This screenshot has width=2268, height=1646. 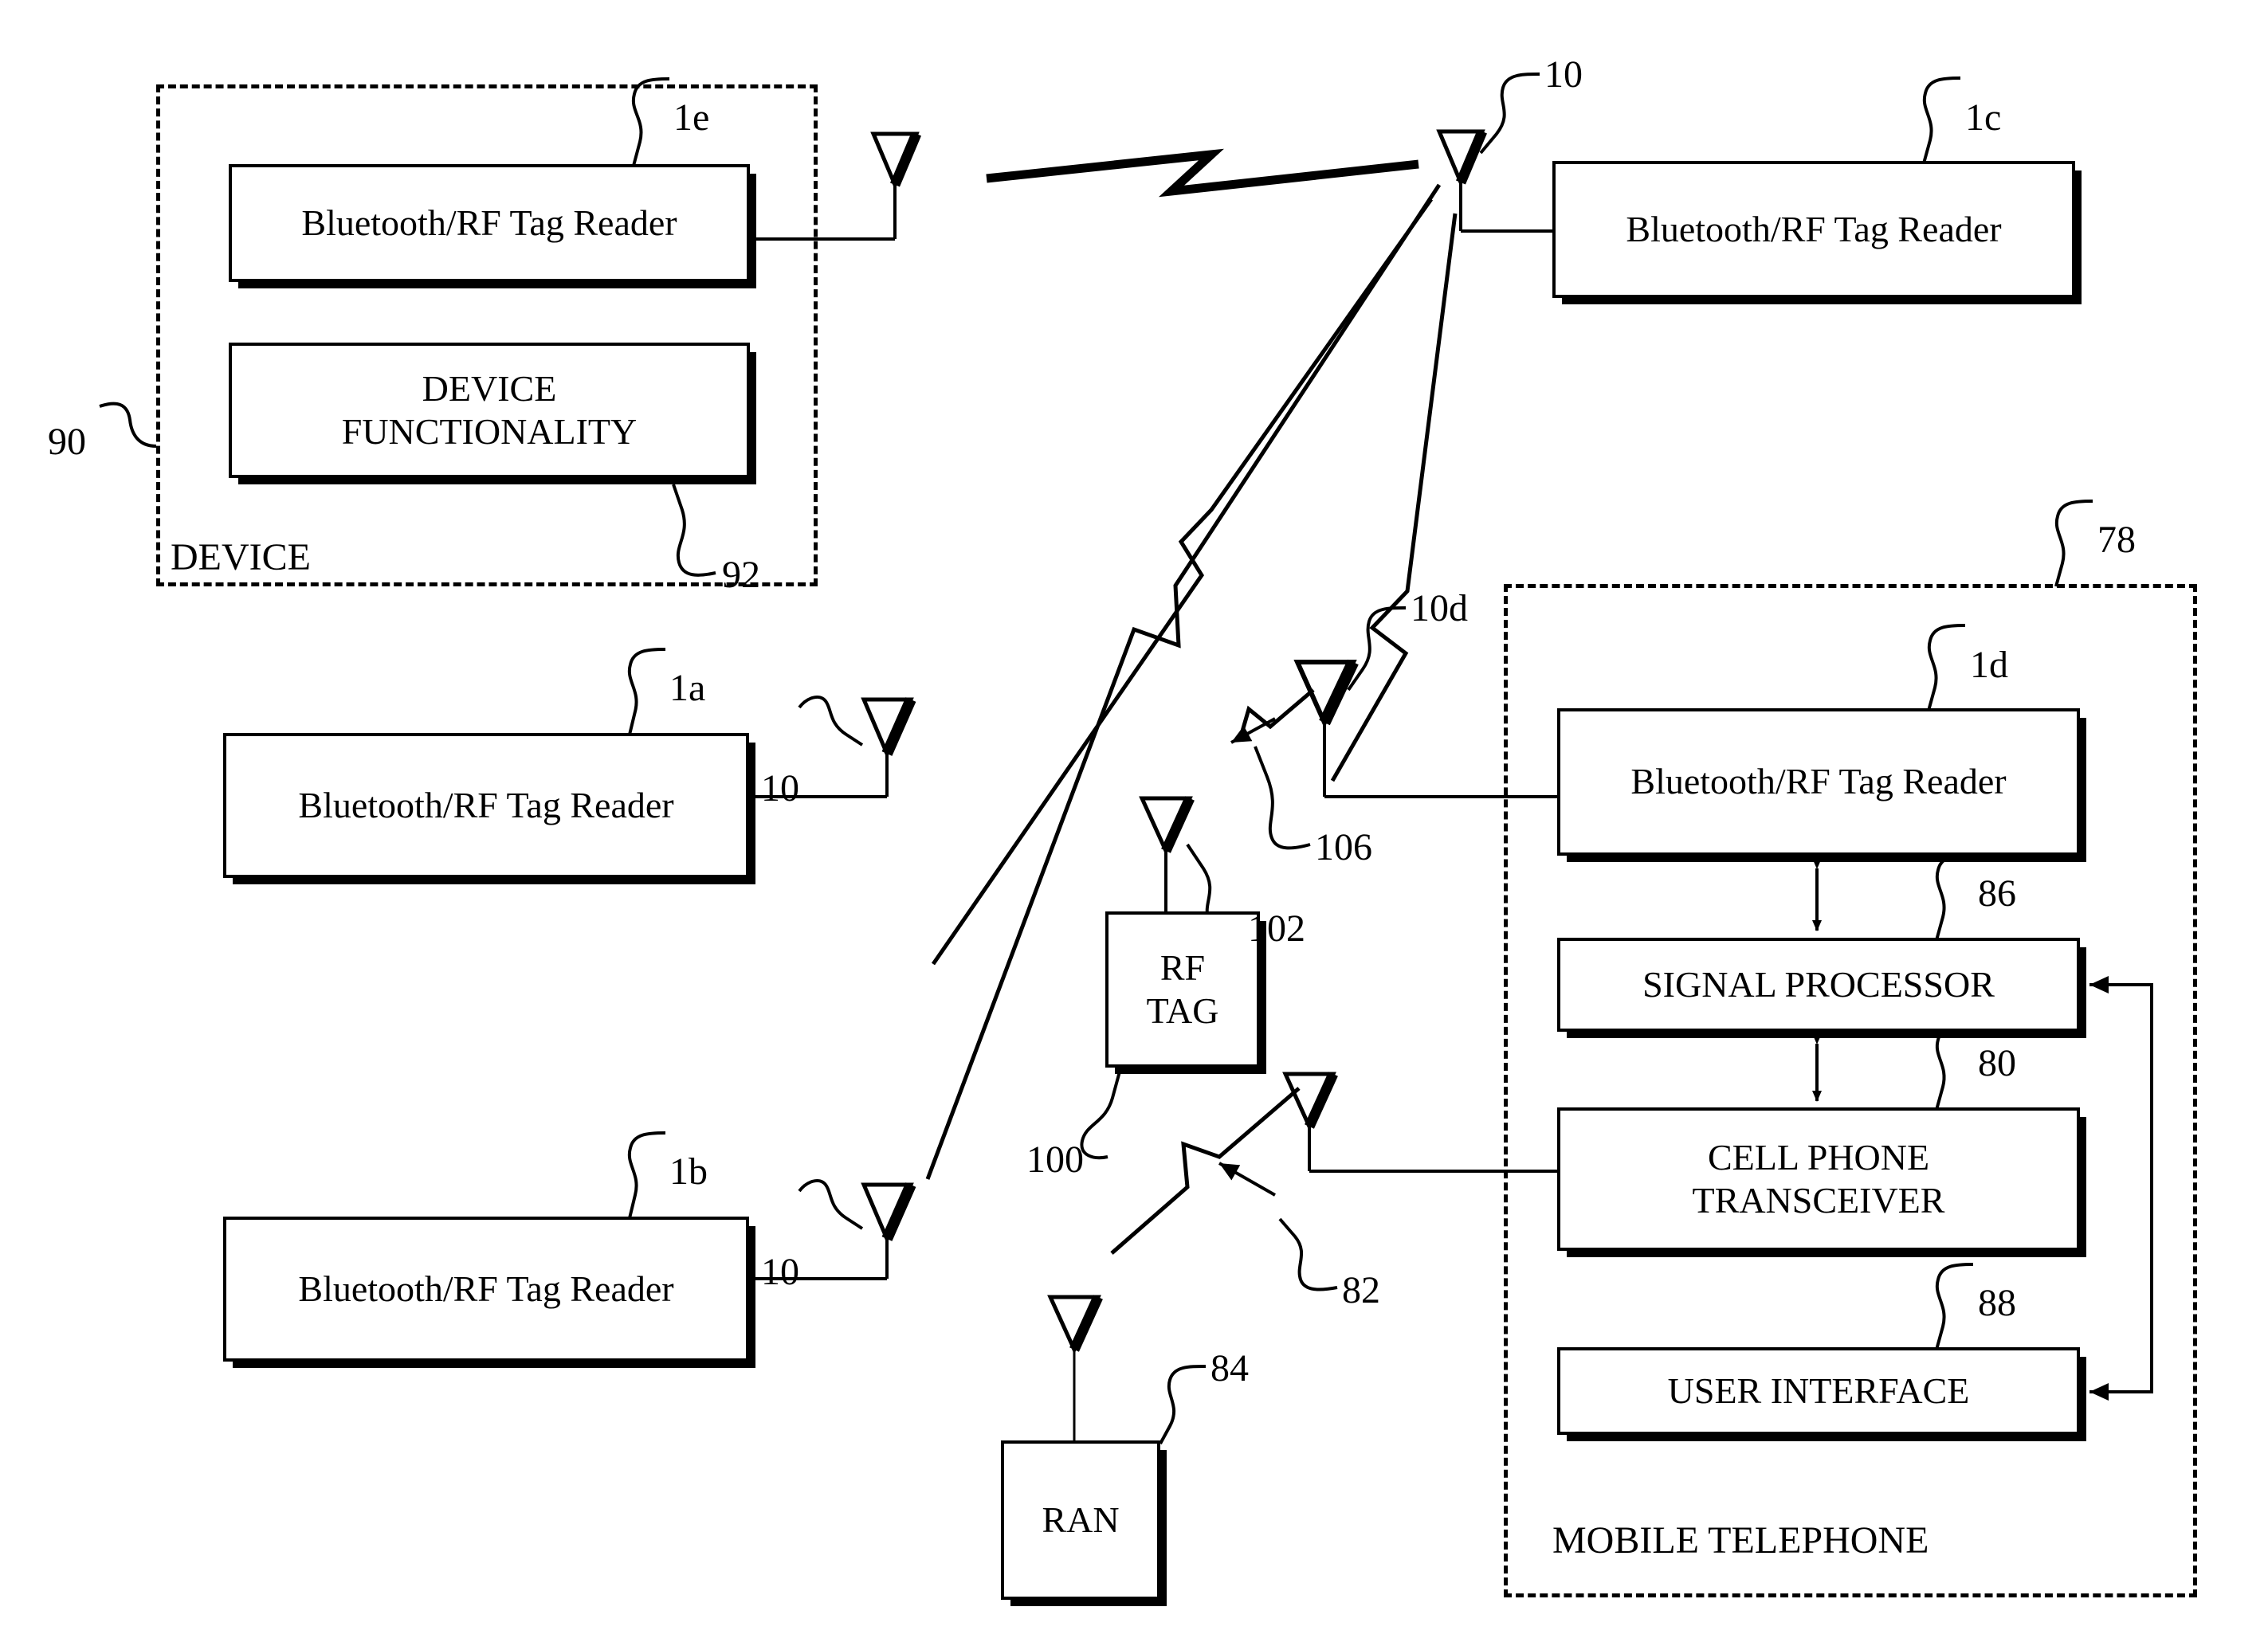 What do you see at coordinates (1230, 1368) in the screenshot?
I see `ref-84: 84` at bounding box center [1230, 1368].